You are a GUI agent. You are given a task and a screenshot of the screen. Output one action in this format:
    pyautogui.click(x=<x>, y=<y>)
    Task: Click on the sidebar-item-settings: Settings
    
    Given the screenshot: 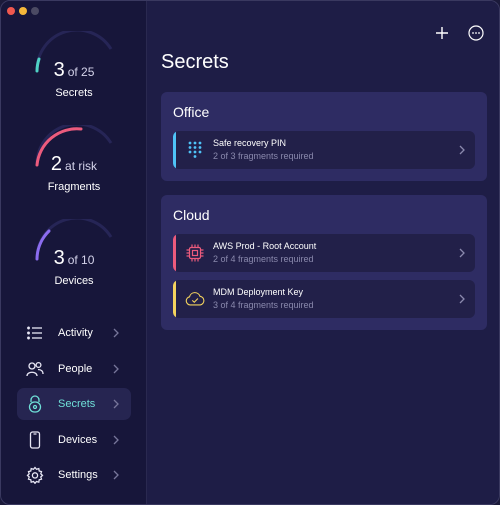 What is the action you would take?
    pyautogui.click(x=74, y=475)
    